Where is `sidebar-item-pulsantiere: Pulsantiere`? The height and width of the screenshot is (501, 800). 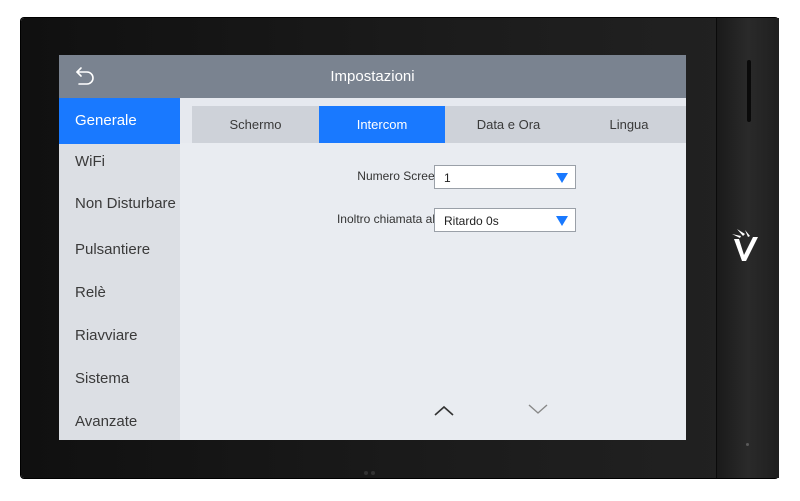 sidebar-item-pulsantiere: Pulsantiere is located at coordinates (119, 249).